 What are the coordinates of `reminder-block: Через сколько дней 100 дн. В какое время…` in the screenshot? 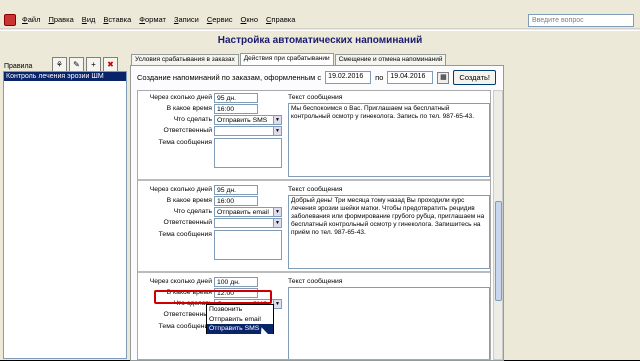 It's located at (314, 317).